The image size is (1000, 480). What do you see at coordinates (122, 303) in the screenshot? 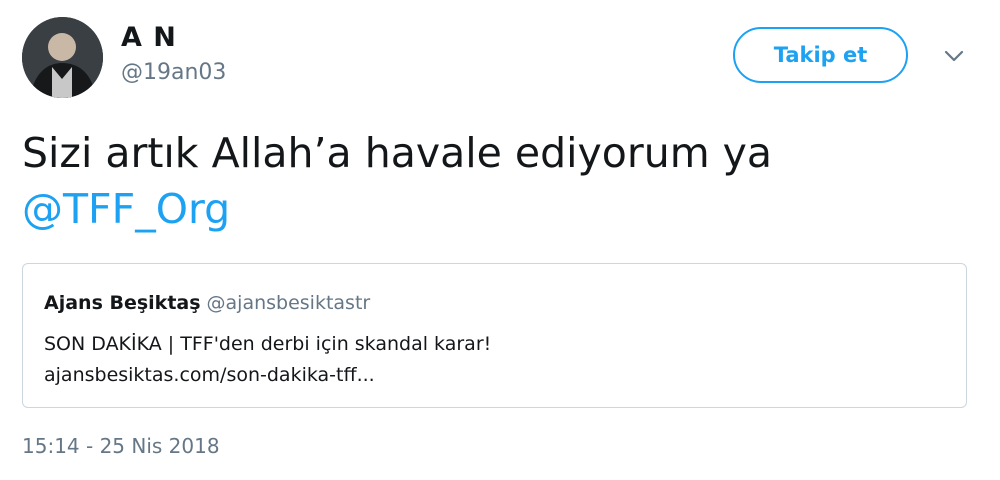
I see `quoted-tweet-author: Ajans Beşiktaş` at bounding box center [122, 303].